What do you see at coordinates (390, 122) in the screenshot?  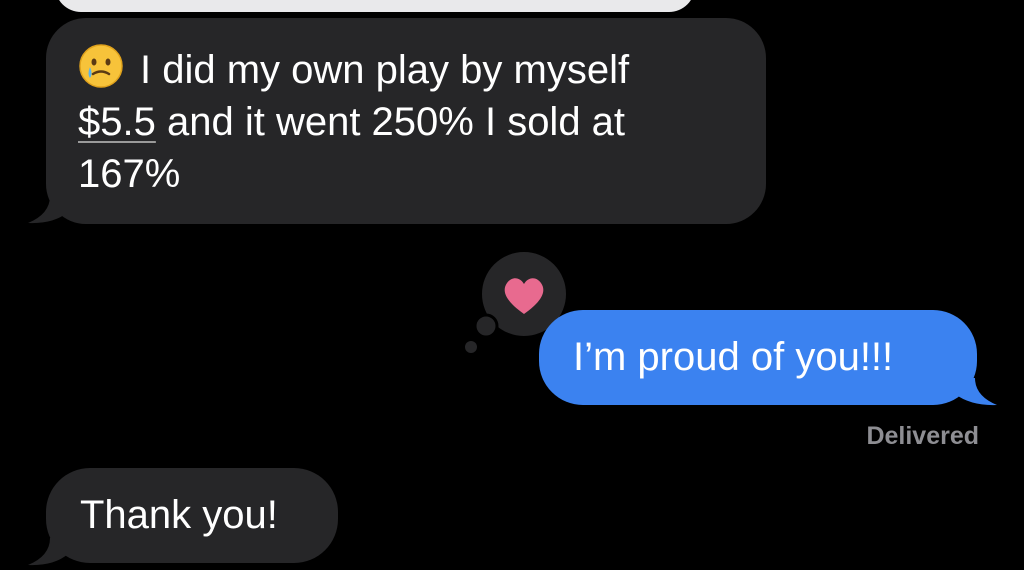 I see `message-text: and it went 250% I sold at` at bounding box center [390, 122].